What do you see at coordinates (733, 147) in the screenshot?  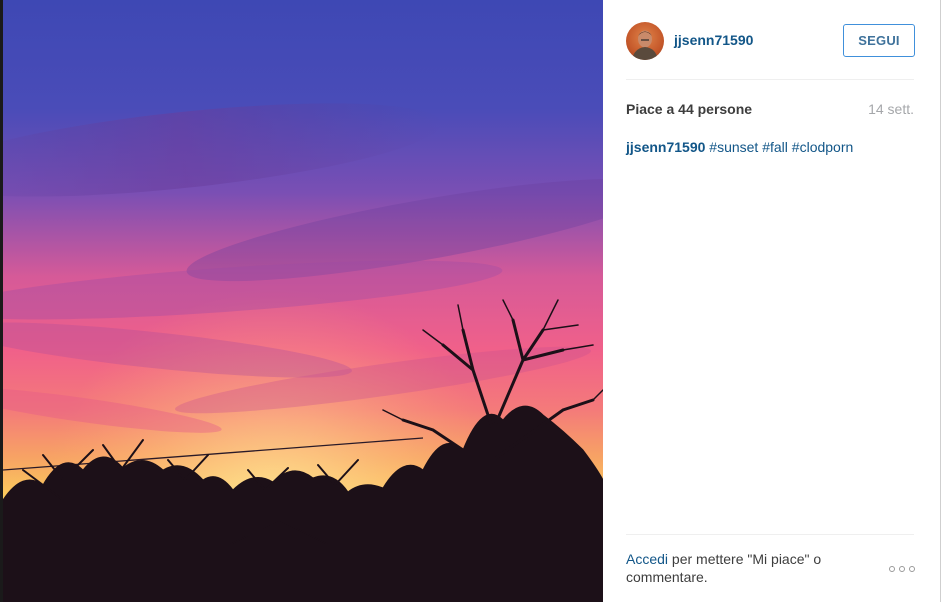 I see `hashtag-sunset: #sunset` at bounding box center [733, 147].